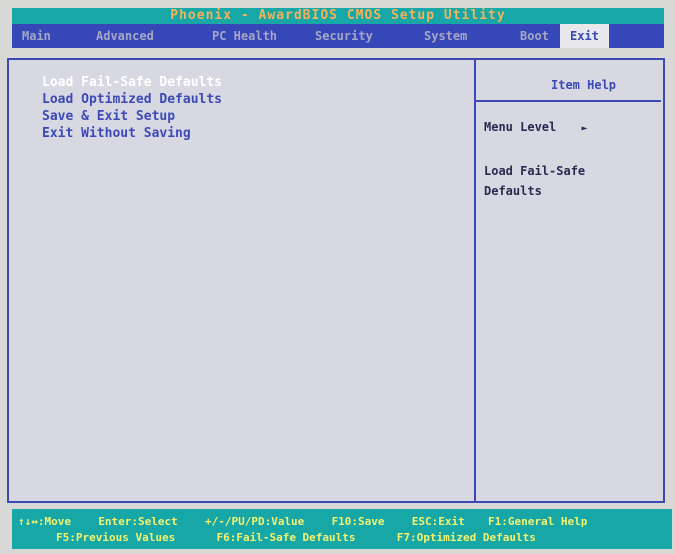  What do you see at coordinates (338, 16) in the screenshot?
I see `utility-title: Phoenix - AwardBIOS CMOS Setup Utility` at bounding box center [338, 16].